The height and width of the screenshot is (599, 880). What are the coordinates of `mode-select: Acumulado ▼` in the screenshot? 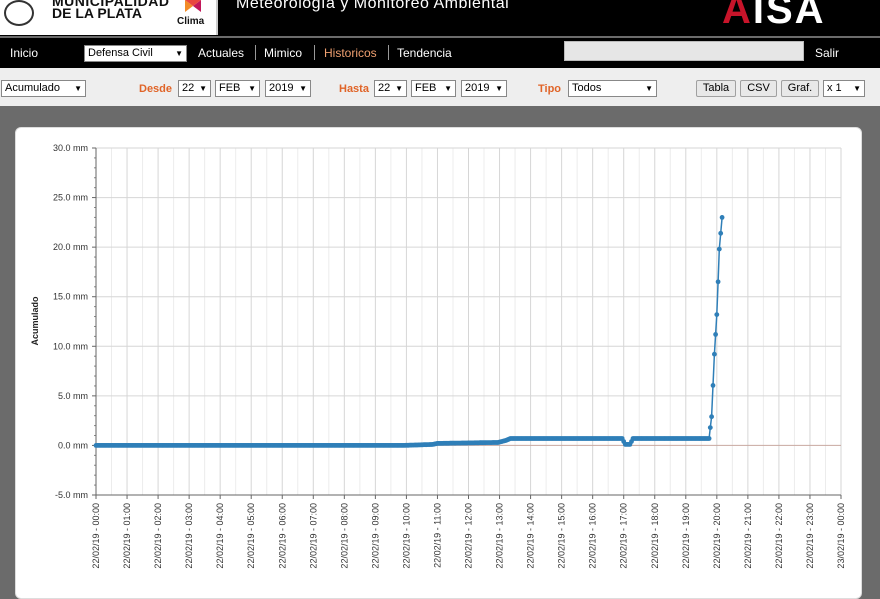 It's located at (43, 88).